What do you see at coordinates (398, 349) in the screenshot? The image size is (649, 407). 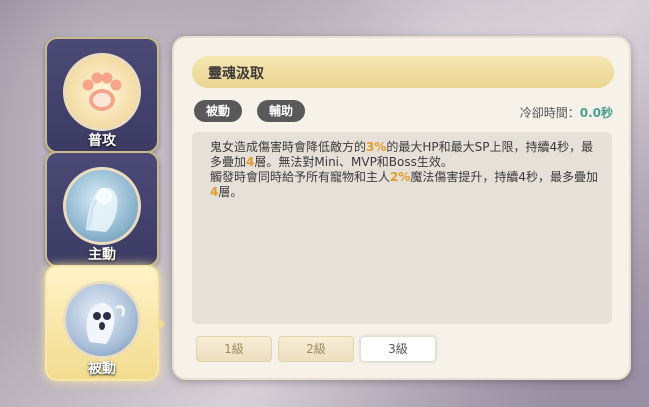 I see `level-3-button: 3級` at bounding box center [398, 349].